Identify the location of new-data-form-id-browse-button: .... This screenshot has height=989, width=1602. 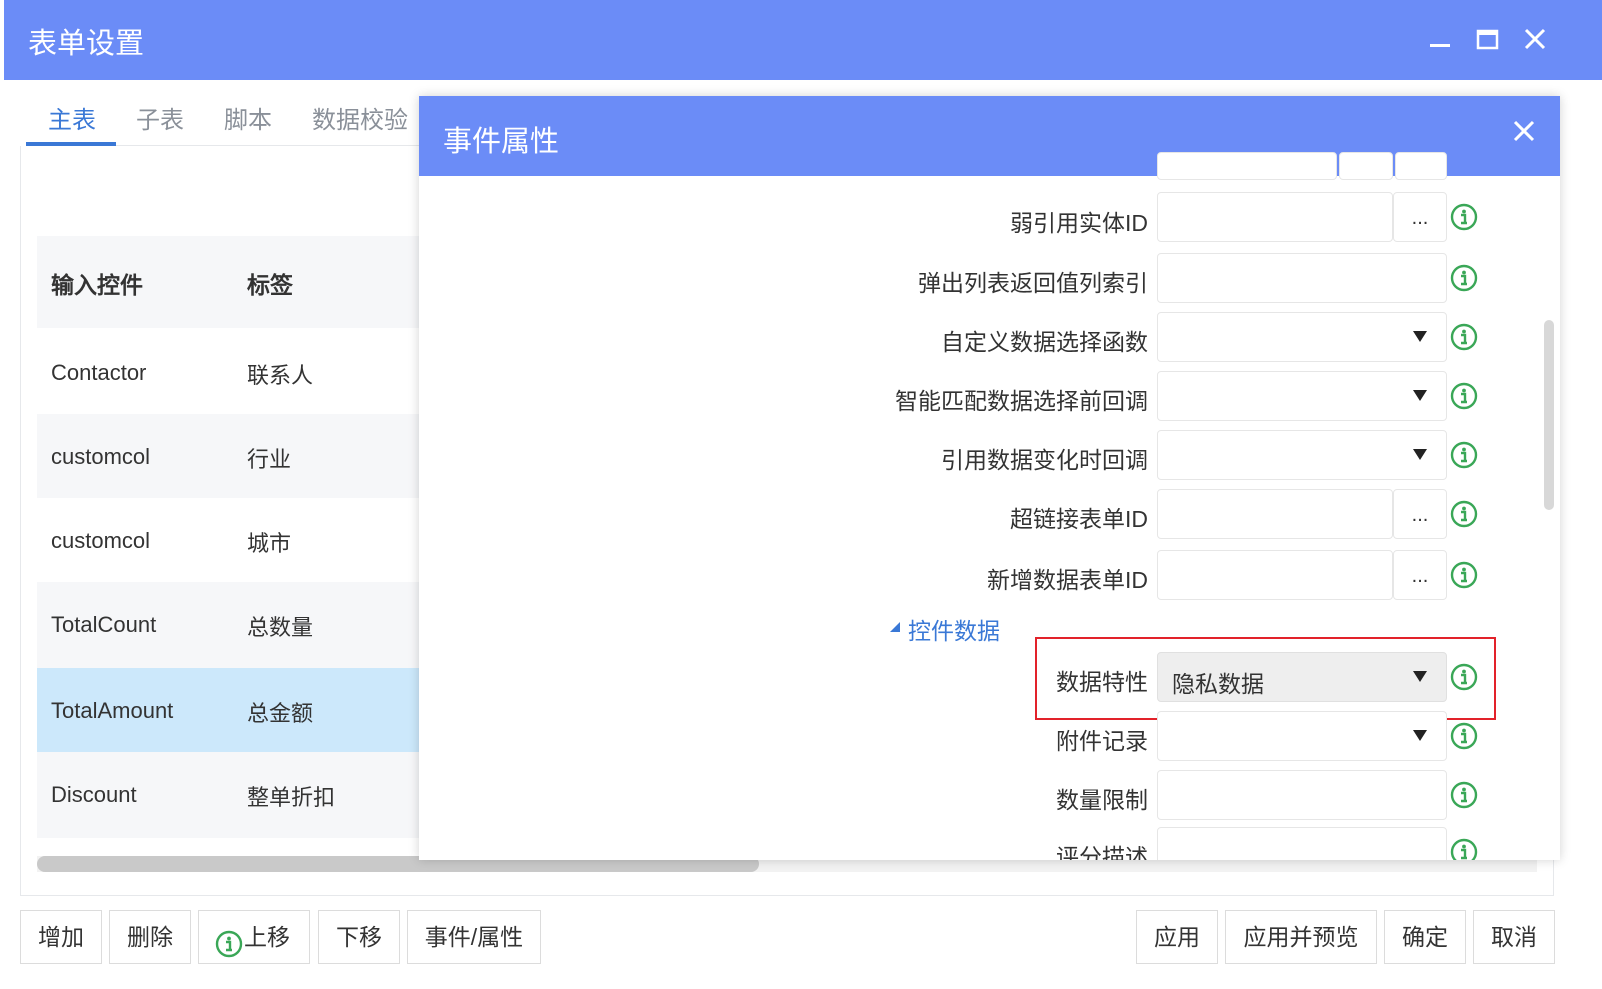
(1420, 575).